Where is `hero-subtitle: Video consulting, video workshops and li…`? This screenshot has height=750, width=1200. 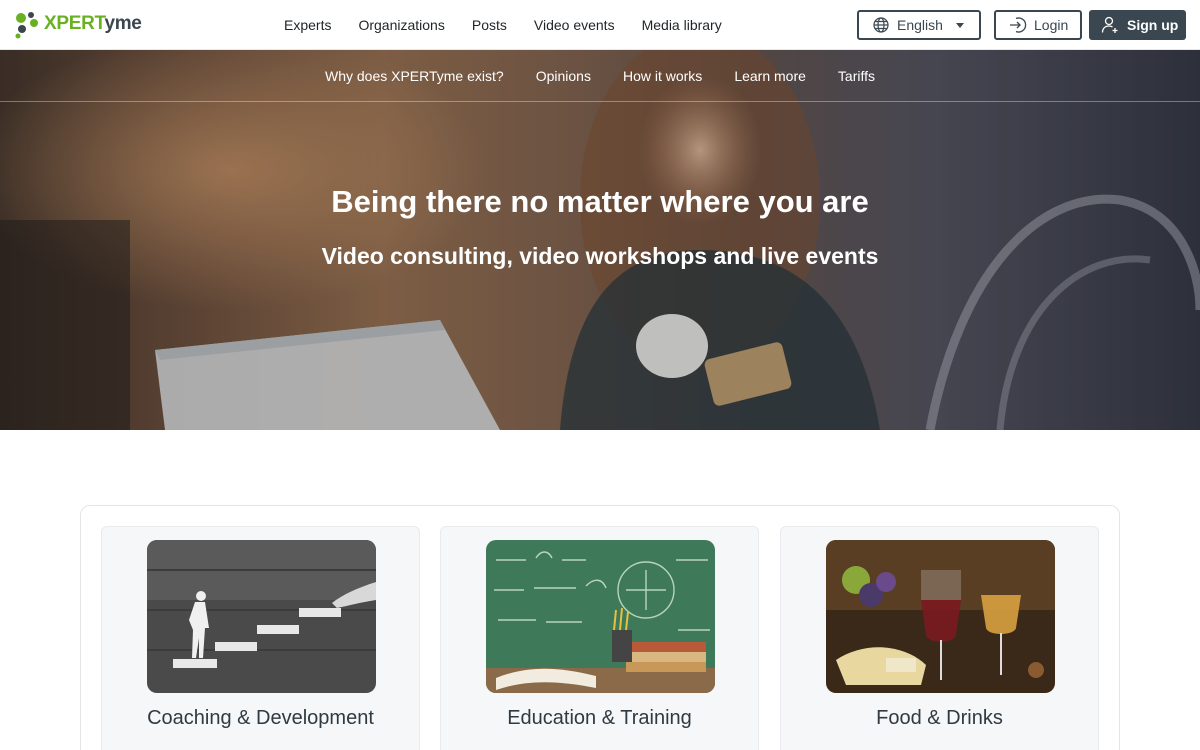 hero-subtitle: Video consulting, video workshops and li… is located at coordinates (600, 256).